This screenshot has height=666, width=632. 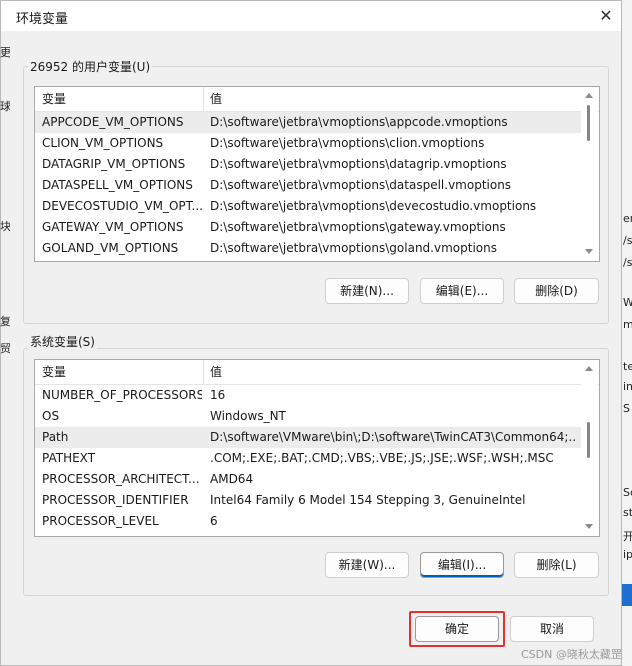 I want to click on close-icon: ✕, so click(x=606, y=15).